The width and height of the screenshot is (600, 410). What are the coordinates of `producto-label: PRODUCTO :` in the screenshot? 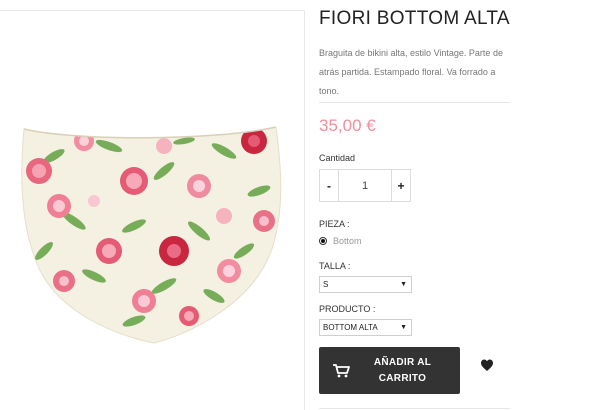 It's located at (347, 309).